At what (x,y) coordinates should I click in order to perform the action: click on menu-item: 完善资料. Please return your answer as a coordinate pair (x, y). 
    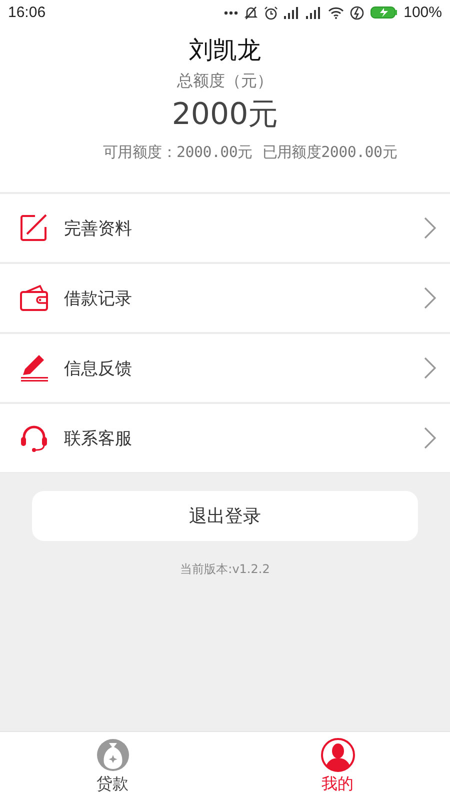
    Looking at the image, I should click on (225, 228).